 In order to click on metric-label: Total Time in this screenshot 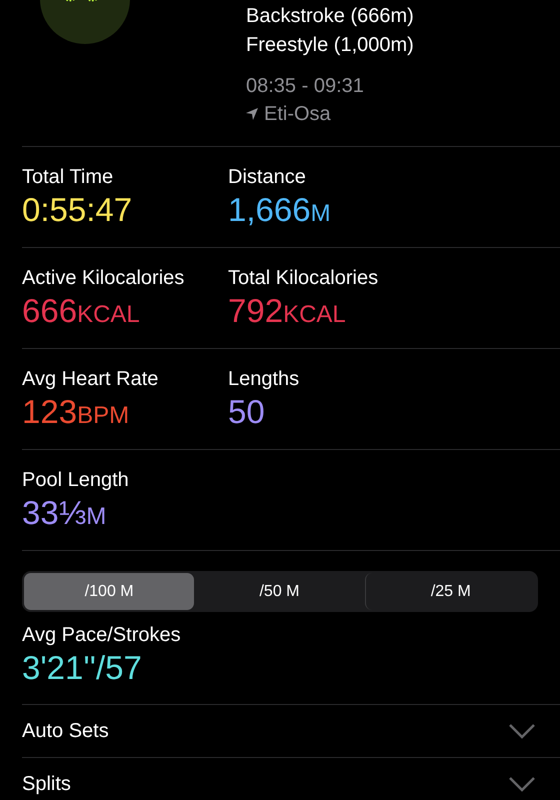, I will do `click(68, 177)`.